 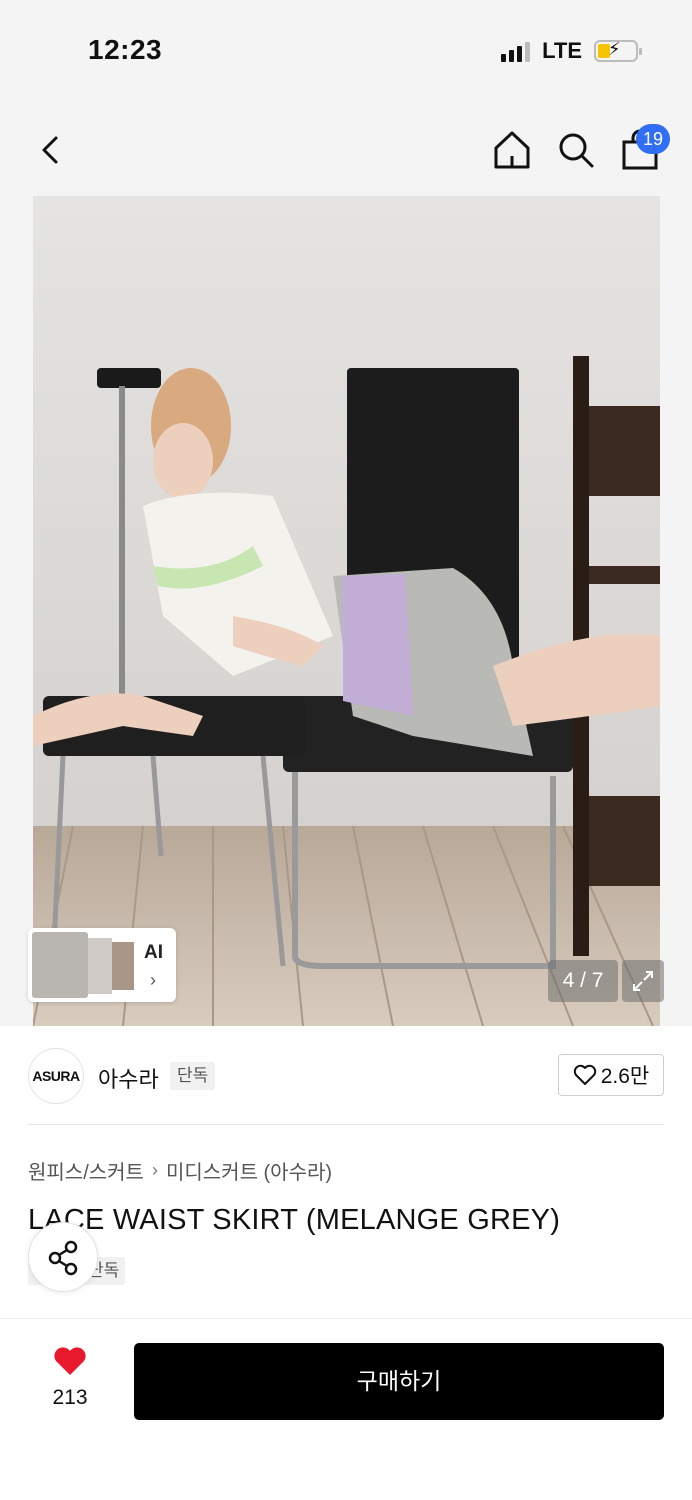 I want to click on share-button, so click(x=63, y=1257).